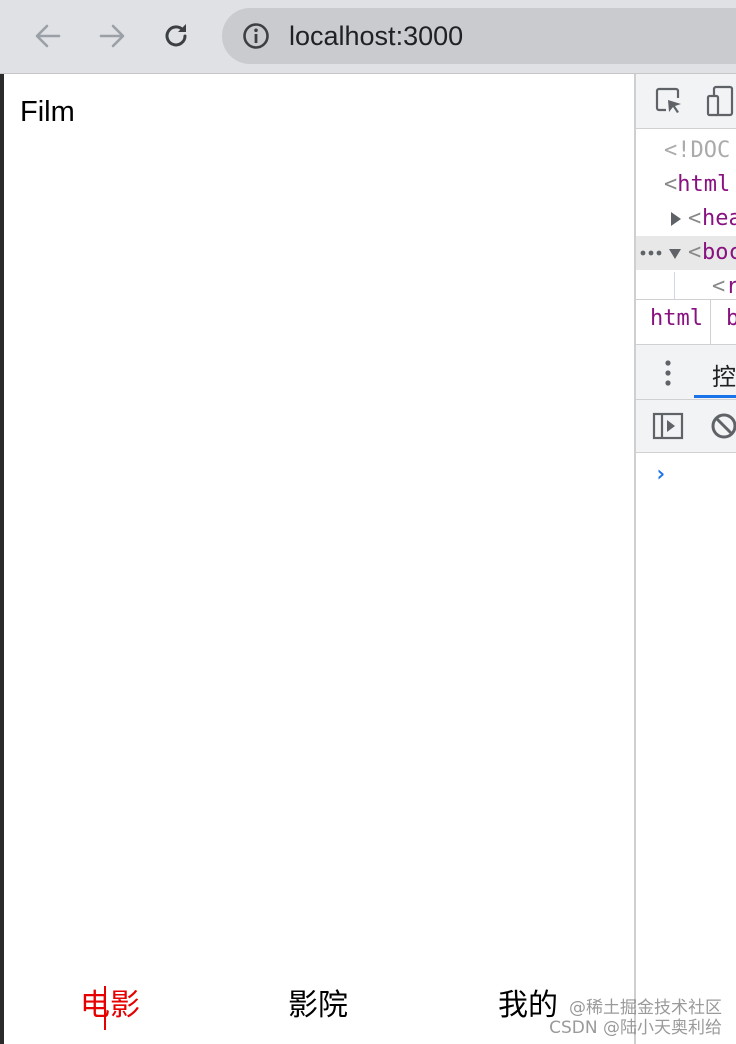 The height and width of the screenshot is (1044, 736). I want to click on devtools-toolbar, so click(686, 101).